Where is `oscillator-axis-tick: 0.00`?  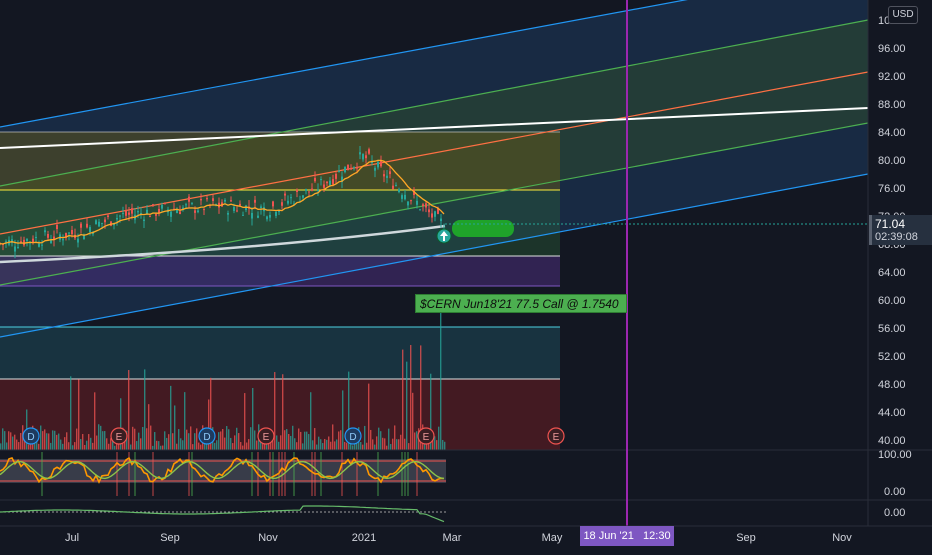 oscillator-axis-tick: 0.00 is located at coordinates (894, 492).